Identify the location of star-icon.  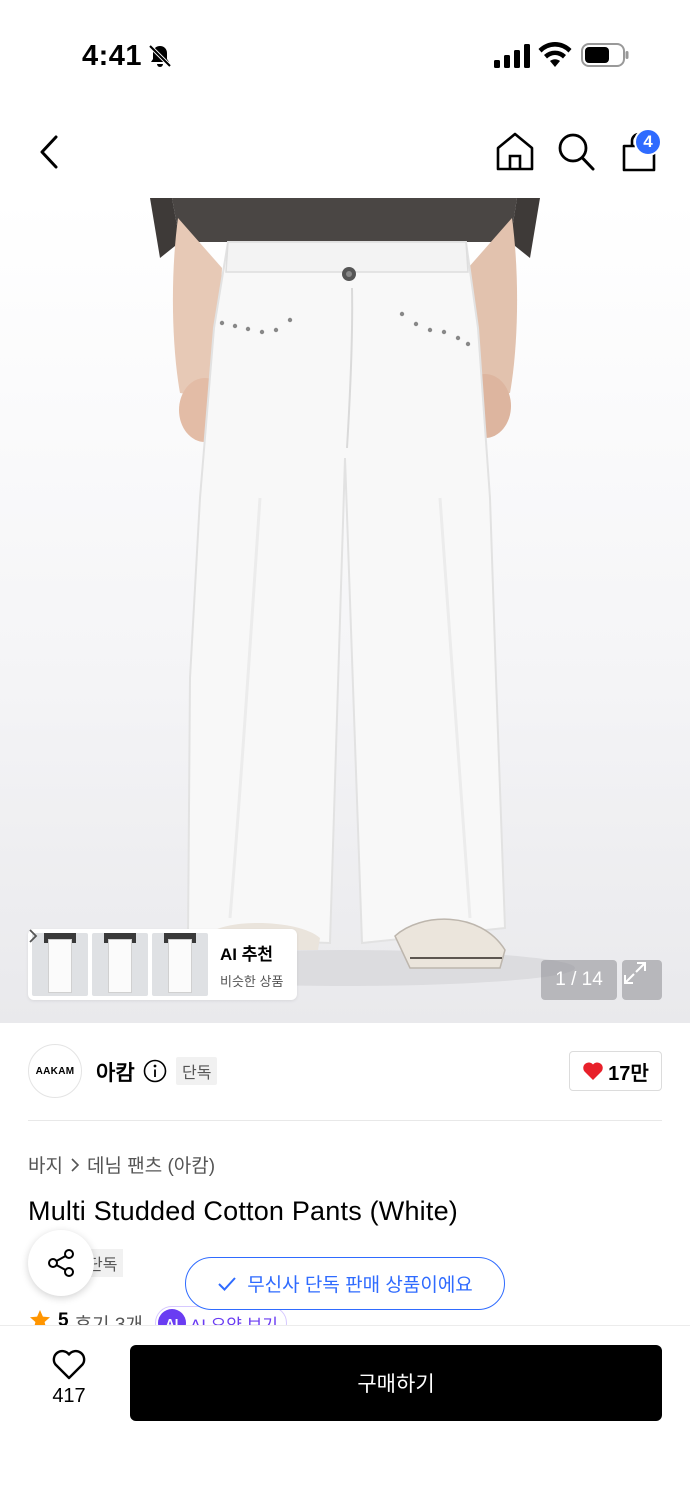
(40, 1318).